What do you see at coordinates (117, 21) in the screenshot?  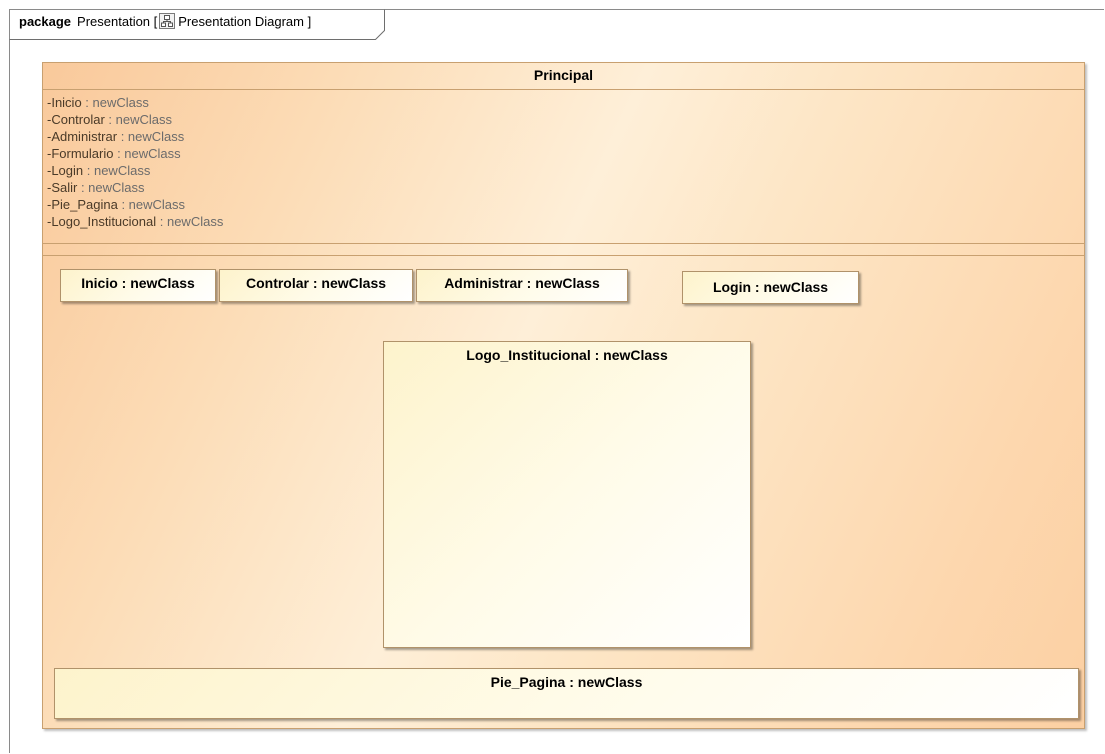 I see `frame-package-name: Presentation [` at bounding box center [117, 21].